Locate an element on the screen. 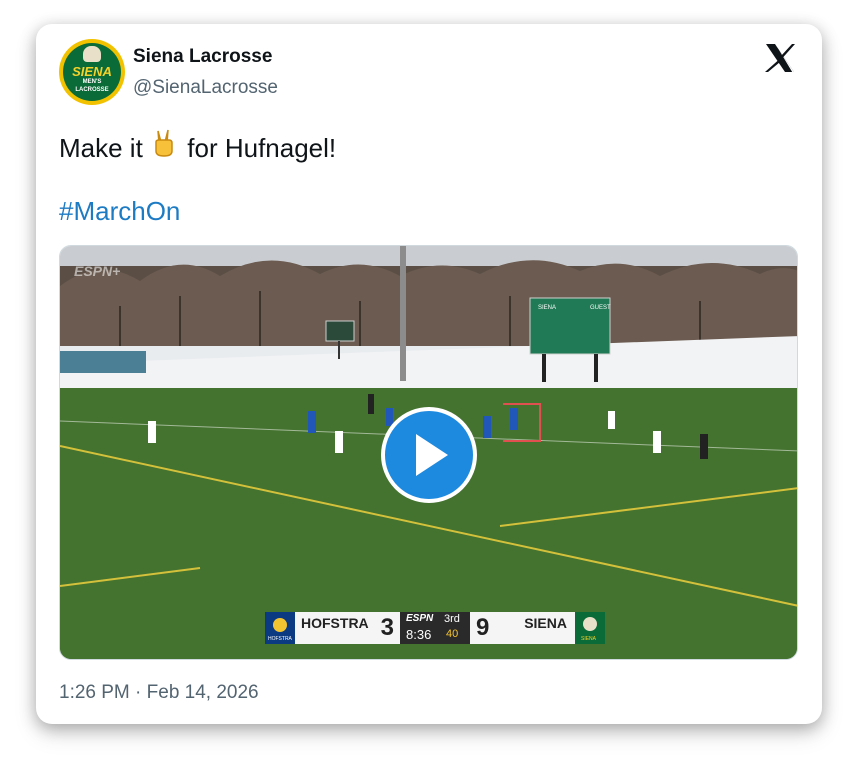 The height and width of the screenshot is (774, 858). game-clock: 8:36 is located at coordinates (419, 634).